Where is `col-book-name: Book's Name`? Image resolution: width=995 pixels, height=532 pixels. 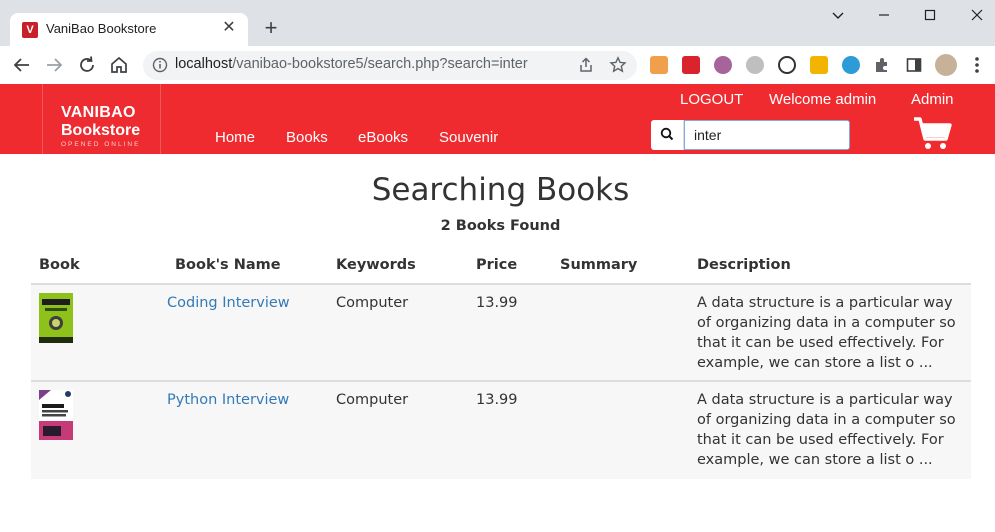 col-book-name: Book's Name is located at coordinates (228, 265).